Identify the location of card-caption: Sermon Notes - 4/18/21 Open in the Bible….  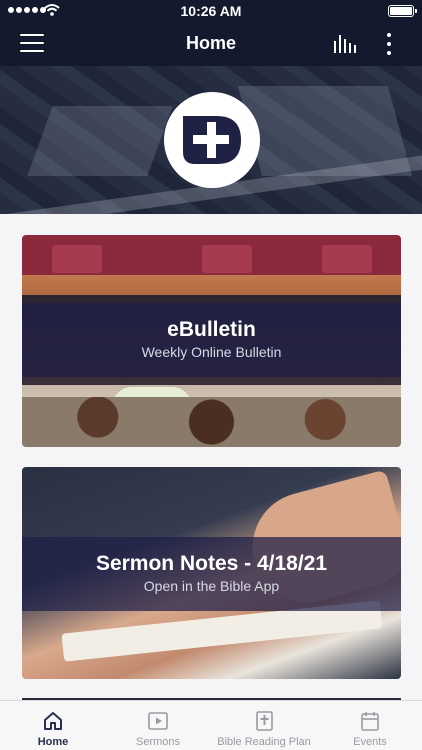
(211, 574).